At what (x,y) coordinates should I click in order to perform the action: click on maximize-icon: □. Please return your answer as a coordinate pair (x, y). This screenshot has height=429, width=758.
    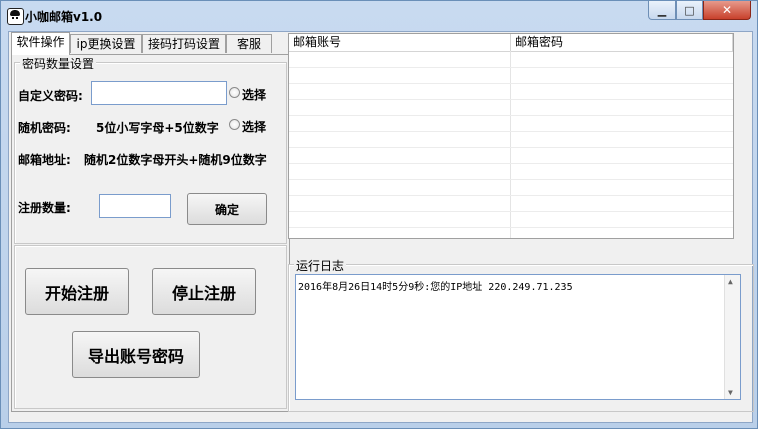
    Looking at the image, I should click on (689, 10).